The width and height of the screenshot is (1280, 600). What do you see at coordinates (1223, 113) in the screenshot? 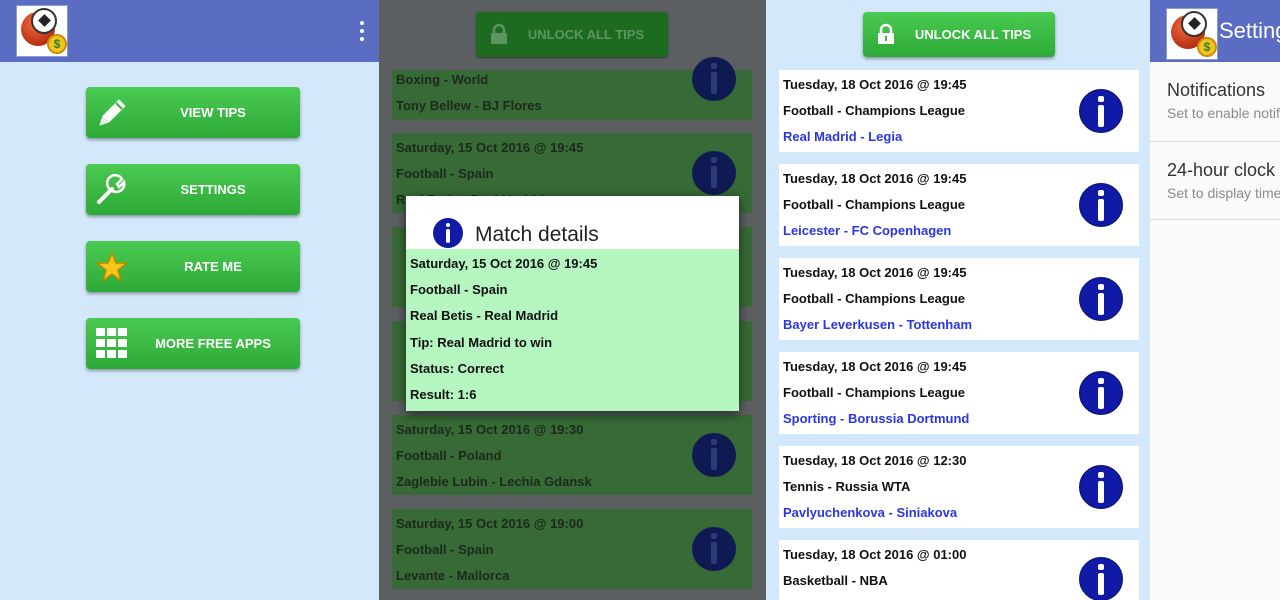
I see `setting-subtitle: Set to enable notifications` at bounding box center [1223, 113].